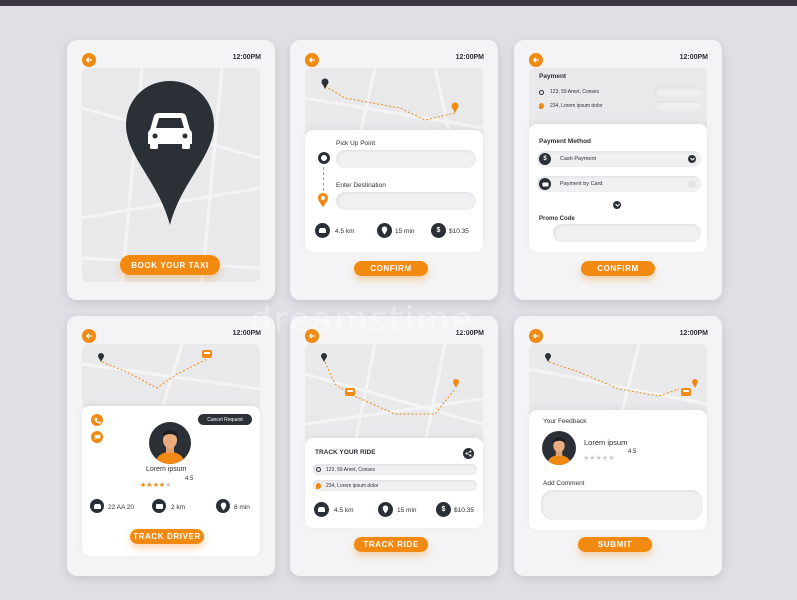 Image resolution: width=797 pixels, height=600 pixels. I want to click on payment-title: Payment, so click(553, 76).